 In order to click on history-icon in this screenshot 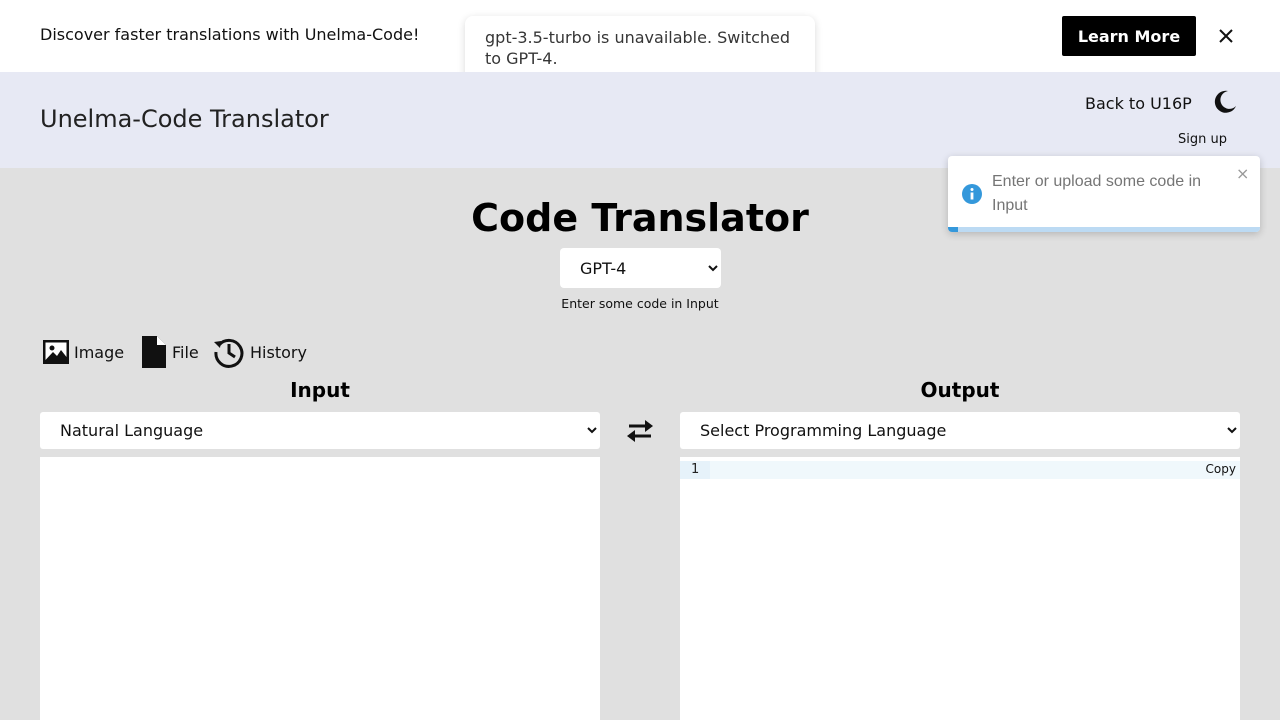, I will do `click(229, 353)`.